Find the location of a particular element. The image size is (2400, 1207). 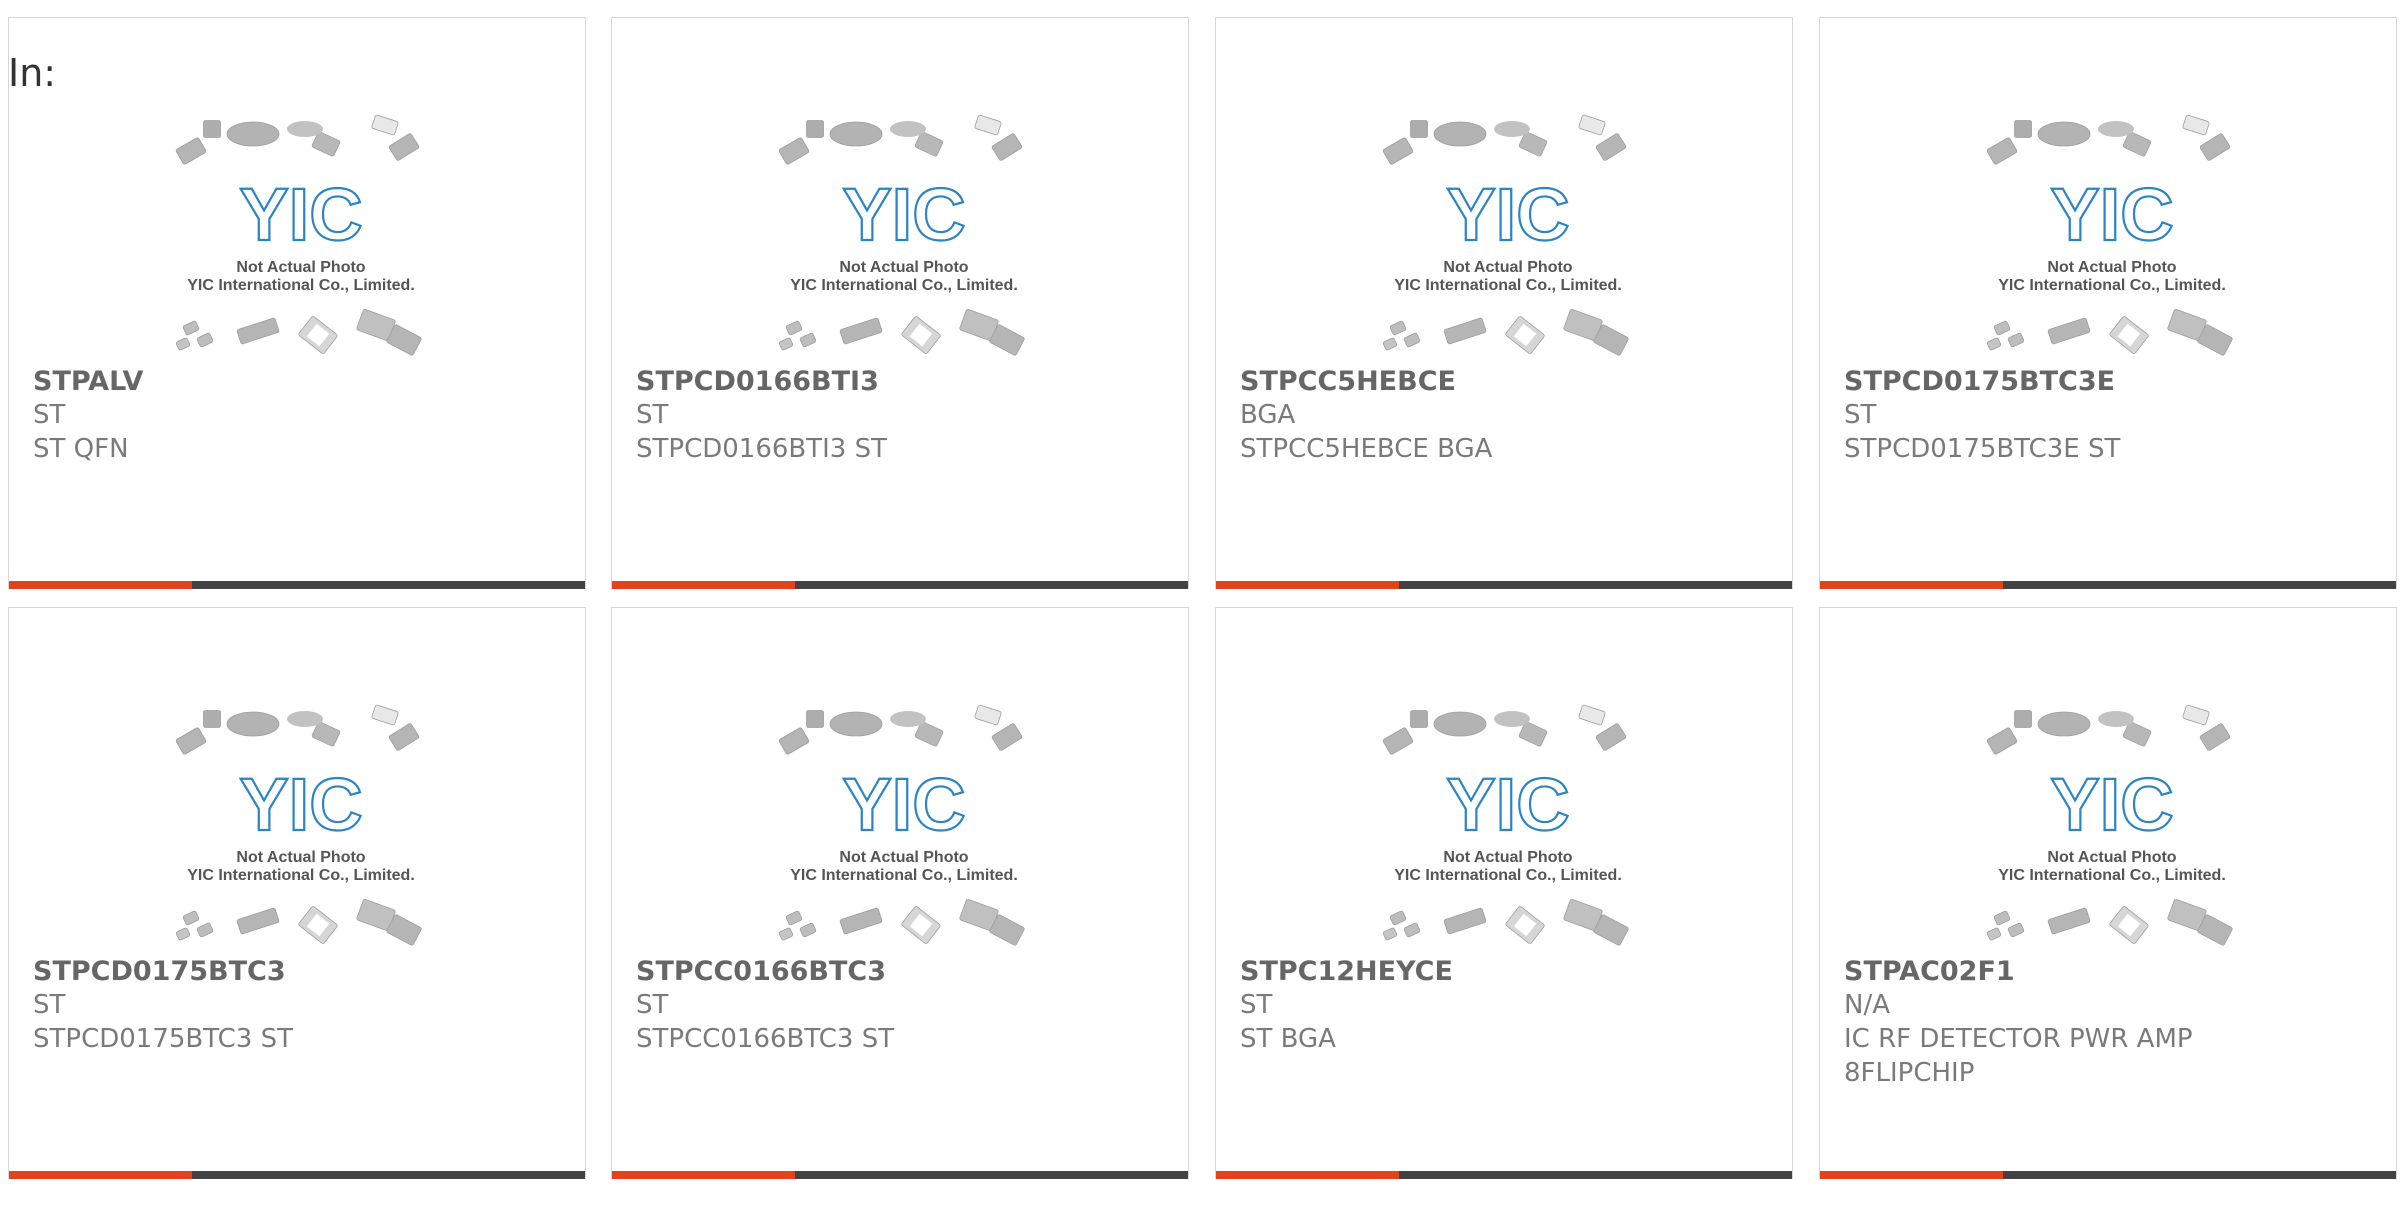

part-number: STPC12HEYCE is located at coordinates (1346, 972).